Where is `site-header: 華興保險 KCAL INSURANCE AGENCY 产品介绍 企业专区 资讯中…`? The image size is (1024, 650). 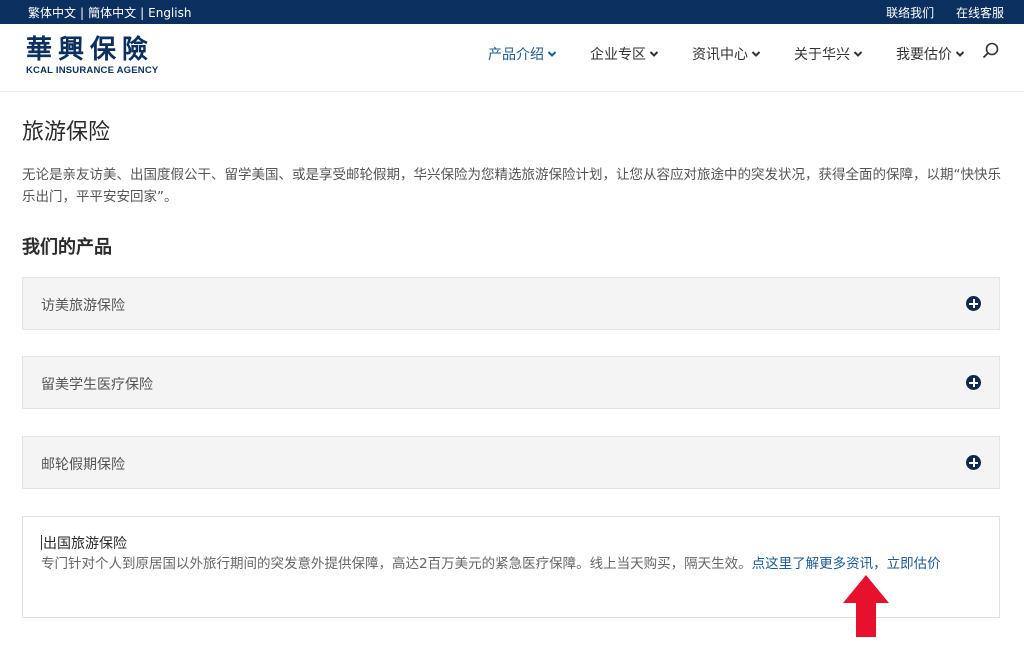 site-header: 華興保險 KCAL INSURANCE AGENCY 产品介绍 企业专区 资讯中… is located at coordinates (512, 58).